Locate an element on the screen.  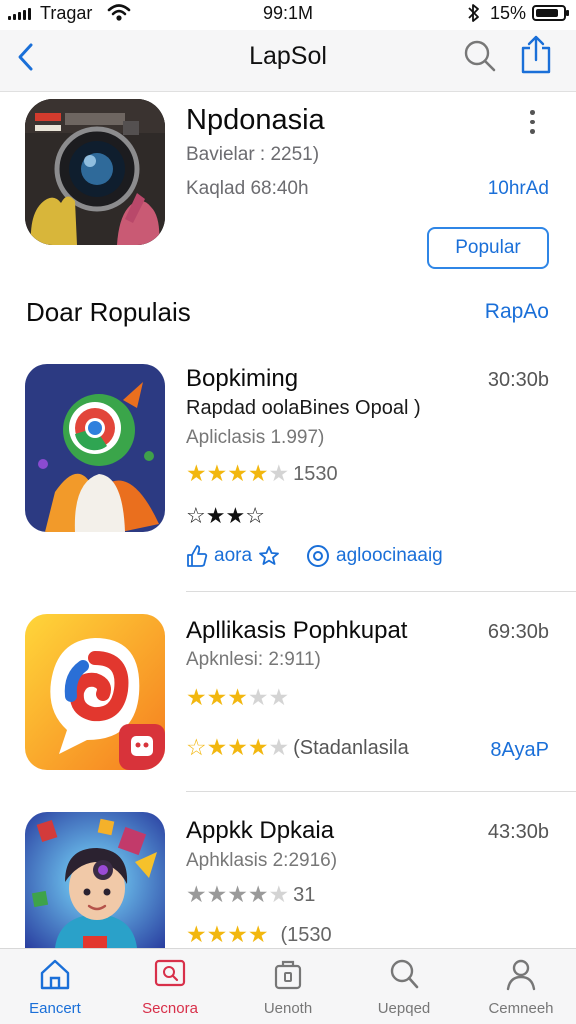
social-label: agloocinaaig is located at coordinates (389, 555).